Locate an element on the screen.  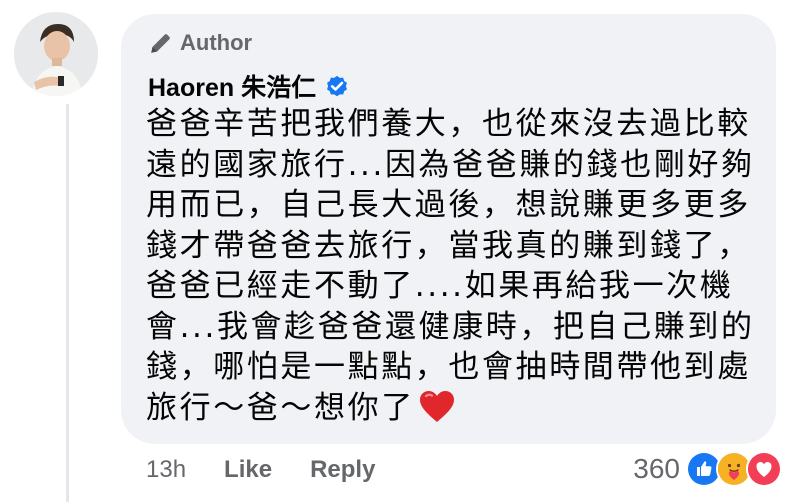
comment-actions: 13h Like Reply is located at coordinates (260, 470).